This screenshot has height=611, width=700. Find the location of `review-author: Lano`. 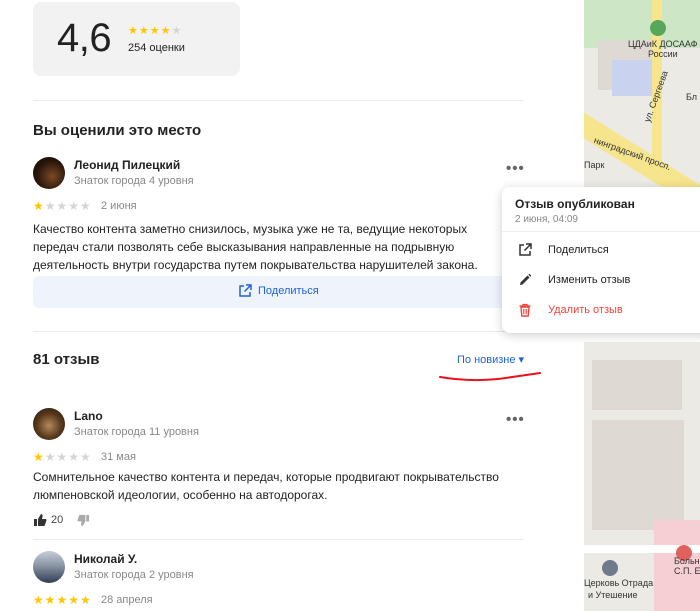

review-author: Lano is located at coordinates (88, 416).